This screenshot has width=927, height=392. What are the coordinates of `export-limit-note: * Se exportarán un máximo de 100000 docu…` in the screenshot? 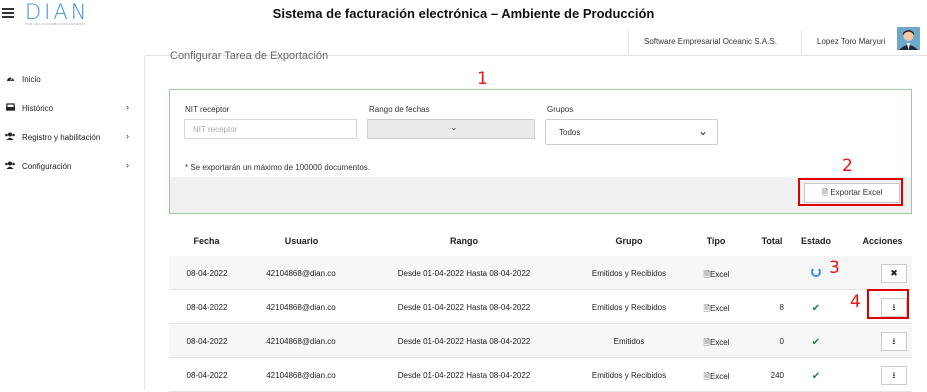 It's located at (278, 167).